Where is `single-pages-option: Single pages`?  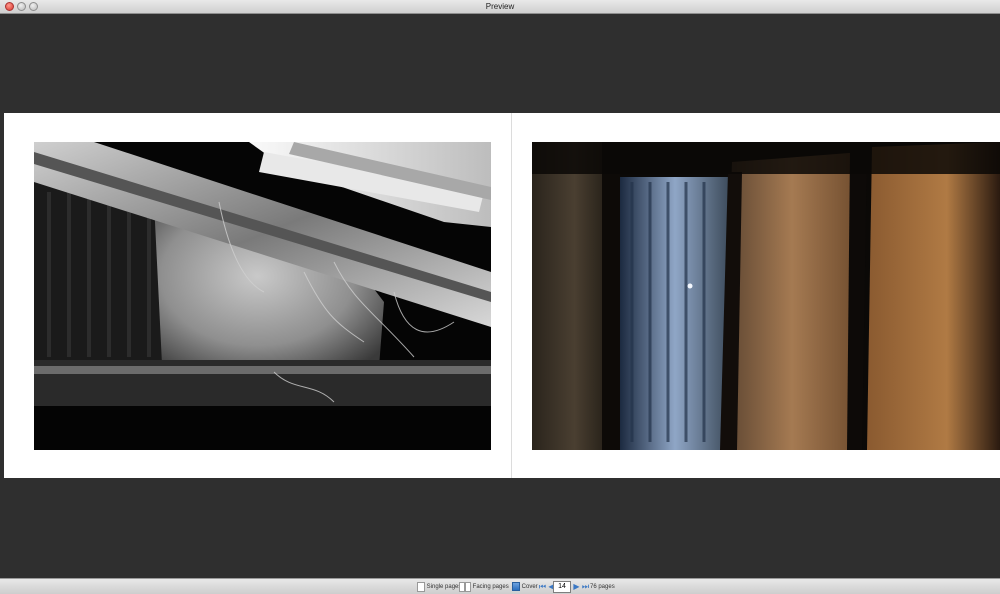
single-pages-option: Single pages is located at coordinates (439, 587).